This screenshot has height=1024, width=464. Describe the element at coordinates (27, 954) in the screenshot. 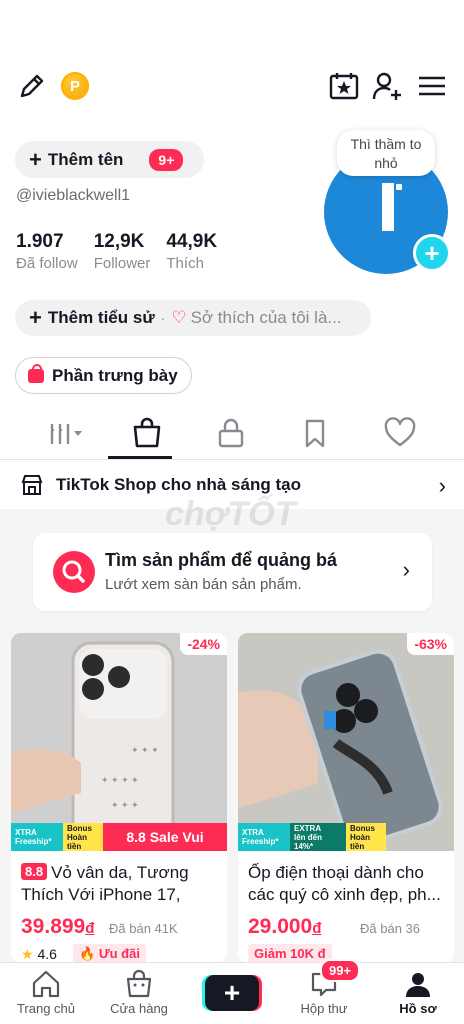

I see `star-icon: ★` at that location.